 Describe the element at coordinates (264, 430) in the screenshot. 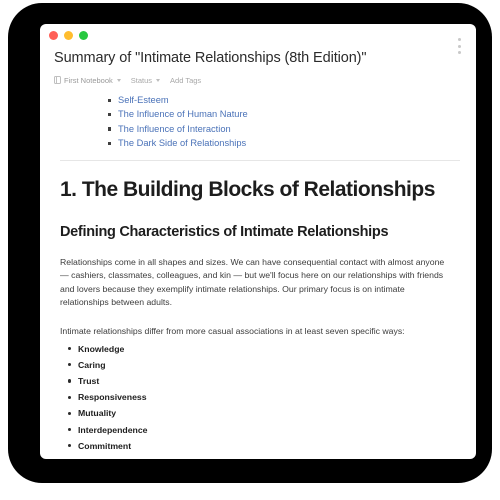

I see `list-item: Interdependence` at that location.